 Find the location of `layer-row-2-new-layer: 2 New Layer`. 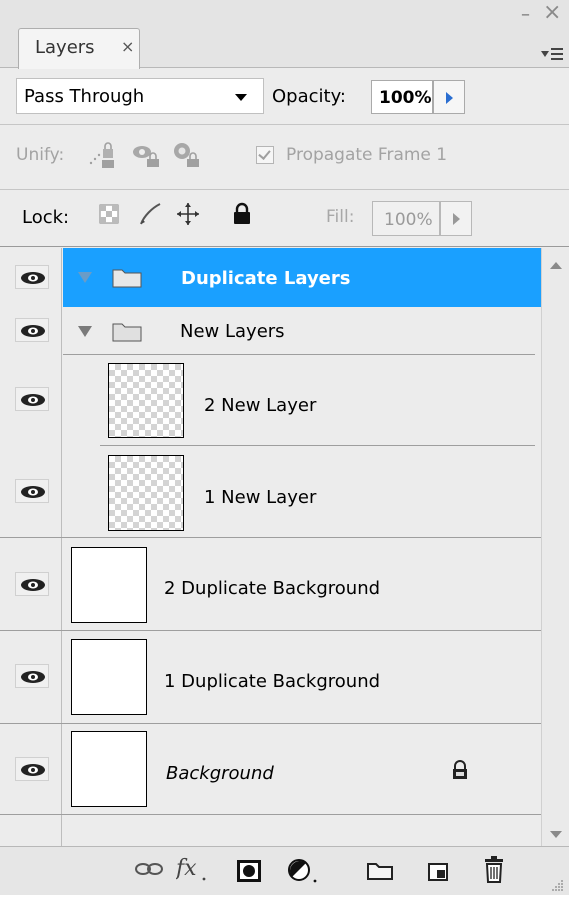

layer-row-2-new-layer: 2 New Layer is located at coordinates (270, 400).